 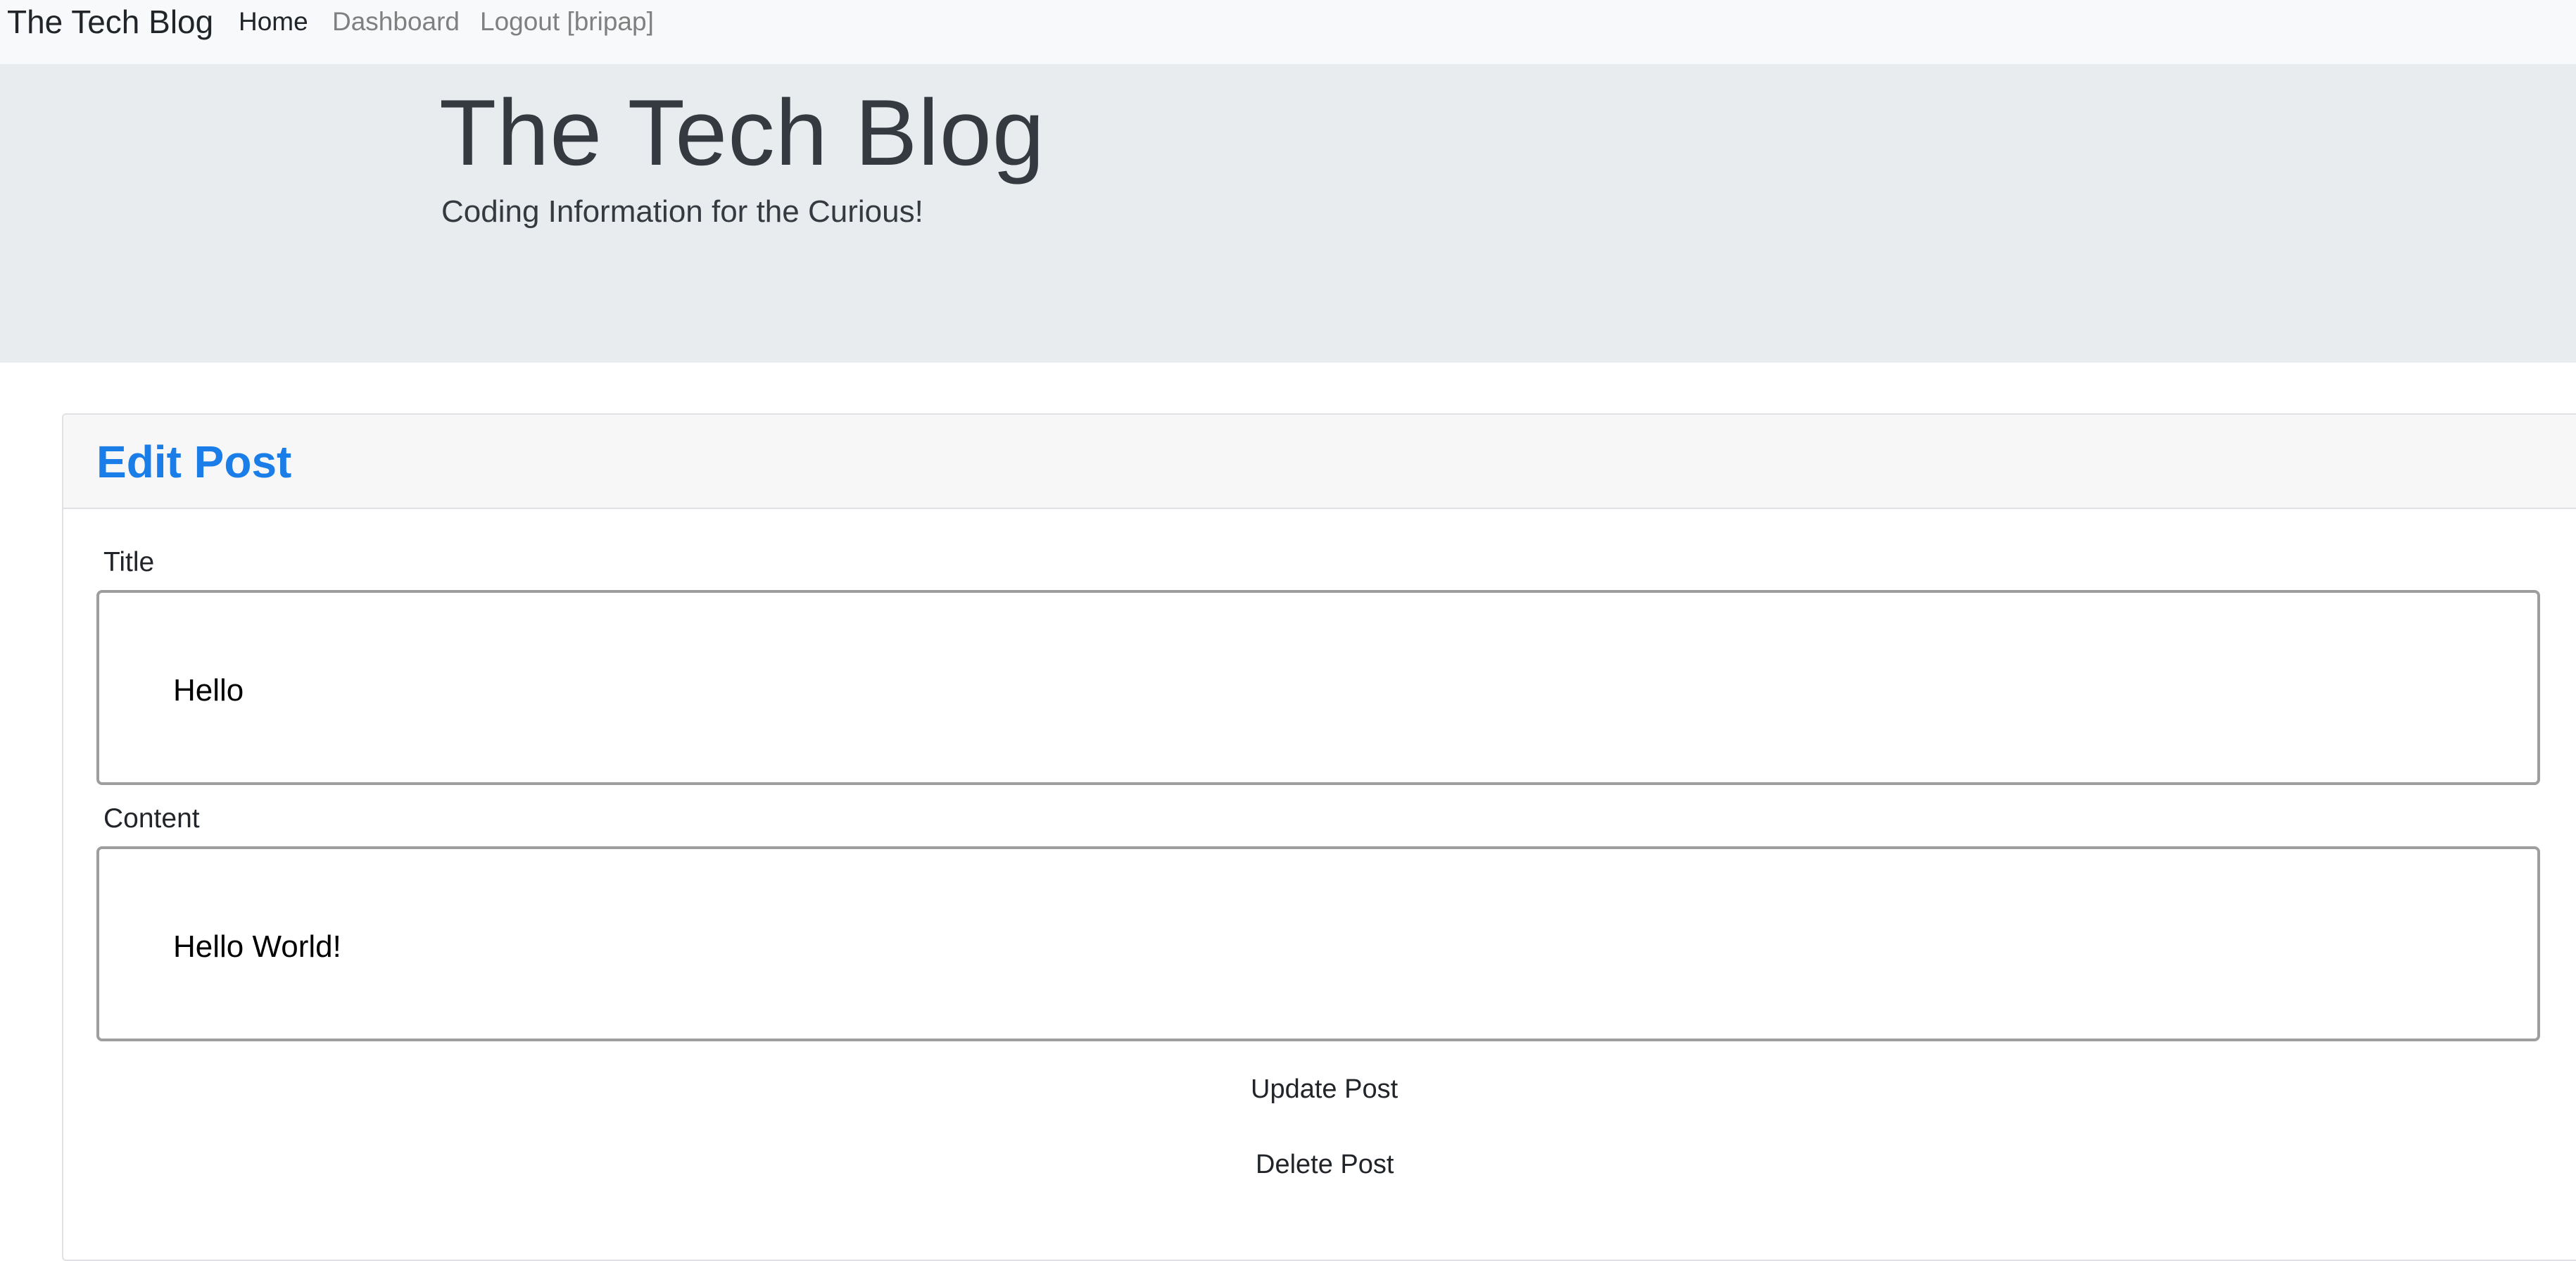 I want to click on content-textarea-value: Hello World!, so click(x=257, y=946).